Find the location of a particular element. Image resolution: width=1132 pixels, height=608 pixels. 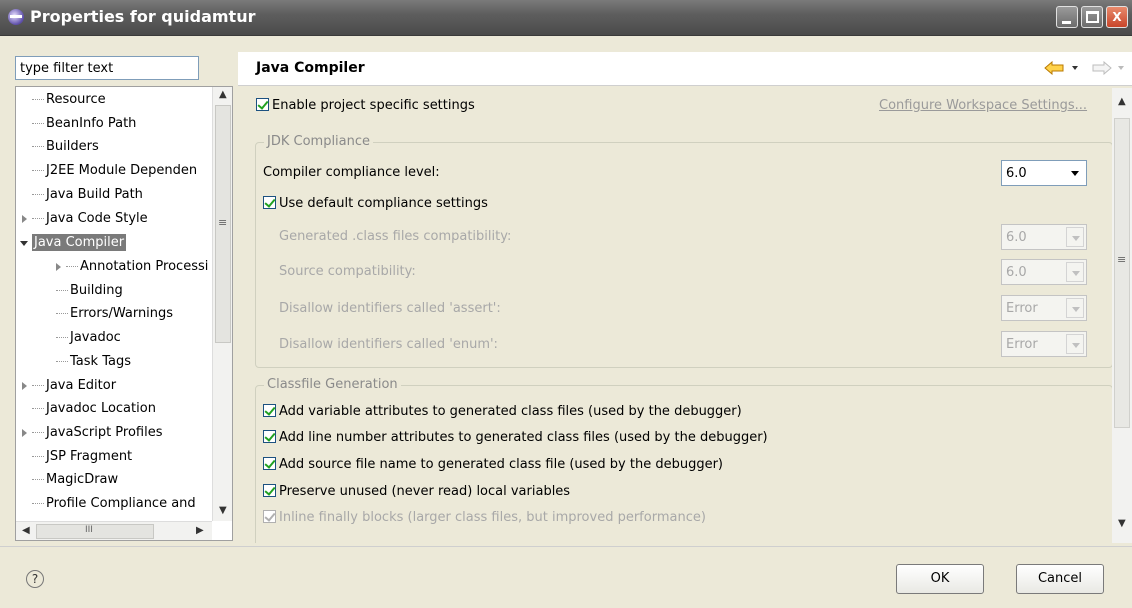

tree-item-annotation-processing: Annotation Processi is located at coordinates (132, 267).